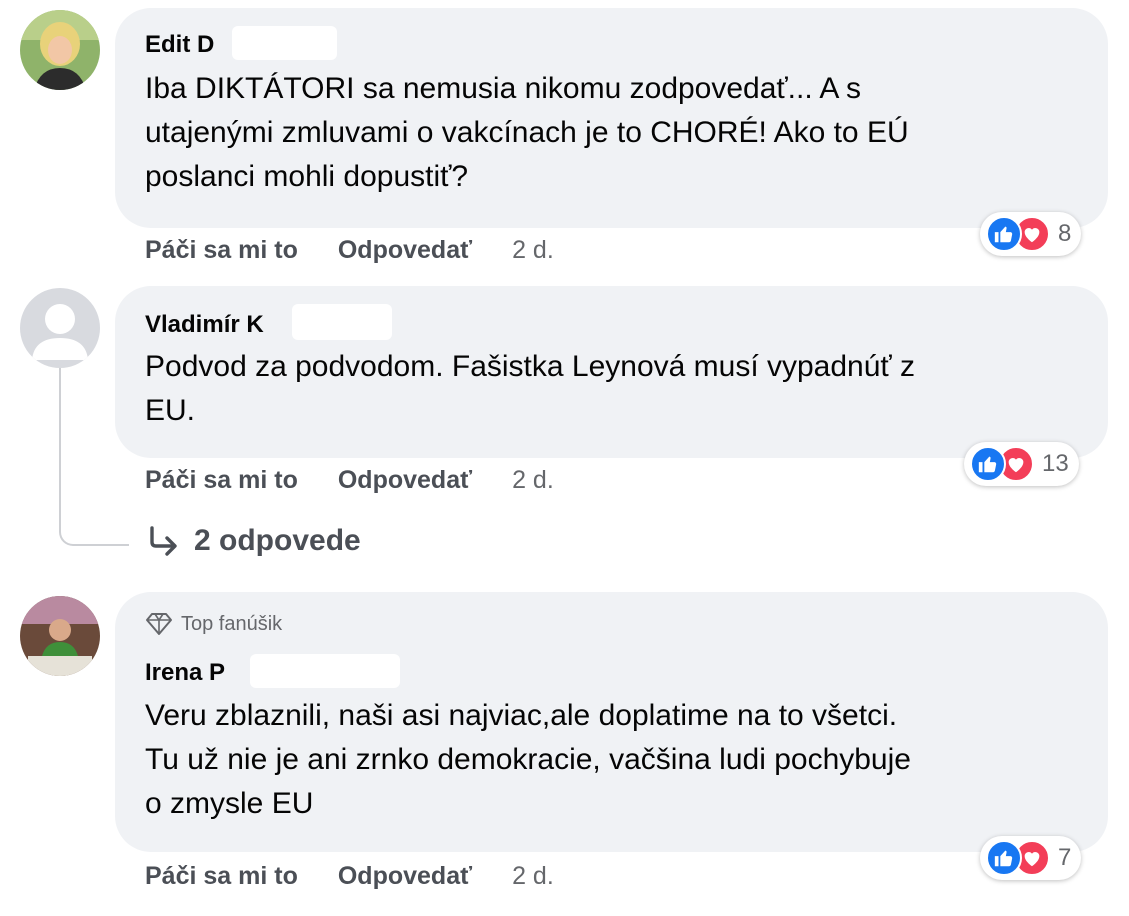 Image resolution: width=1129 pixels, height=916 pixels. I want to click on comment-line: poslanci mohli dopustiť?, so click(307, 176).